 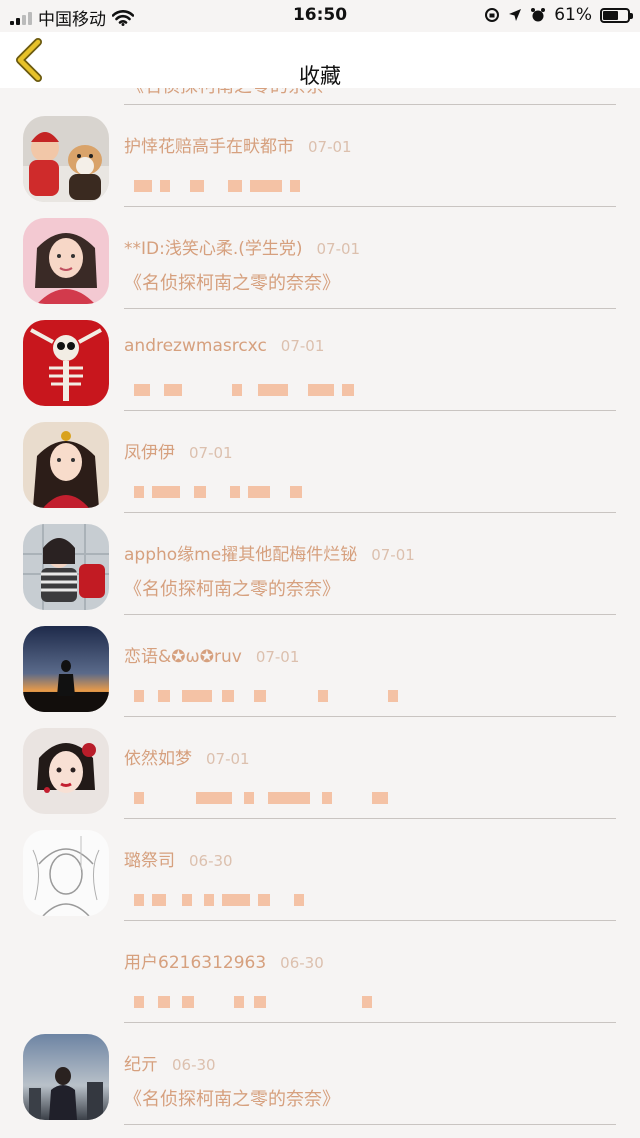 I want to click on nav-bar: 收藏, so click(x=320, y=60).